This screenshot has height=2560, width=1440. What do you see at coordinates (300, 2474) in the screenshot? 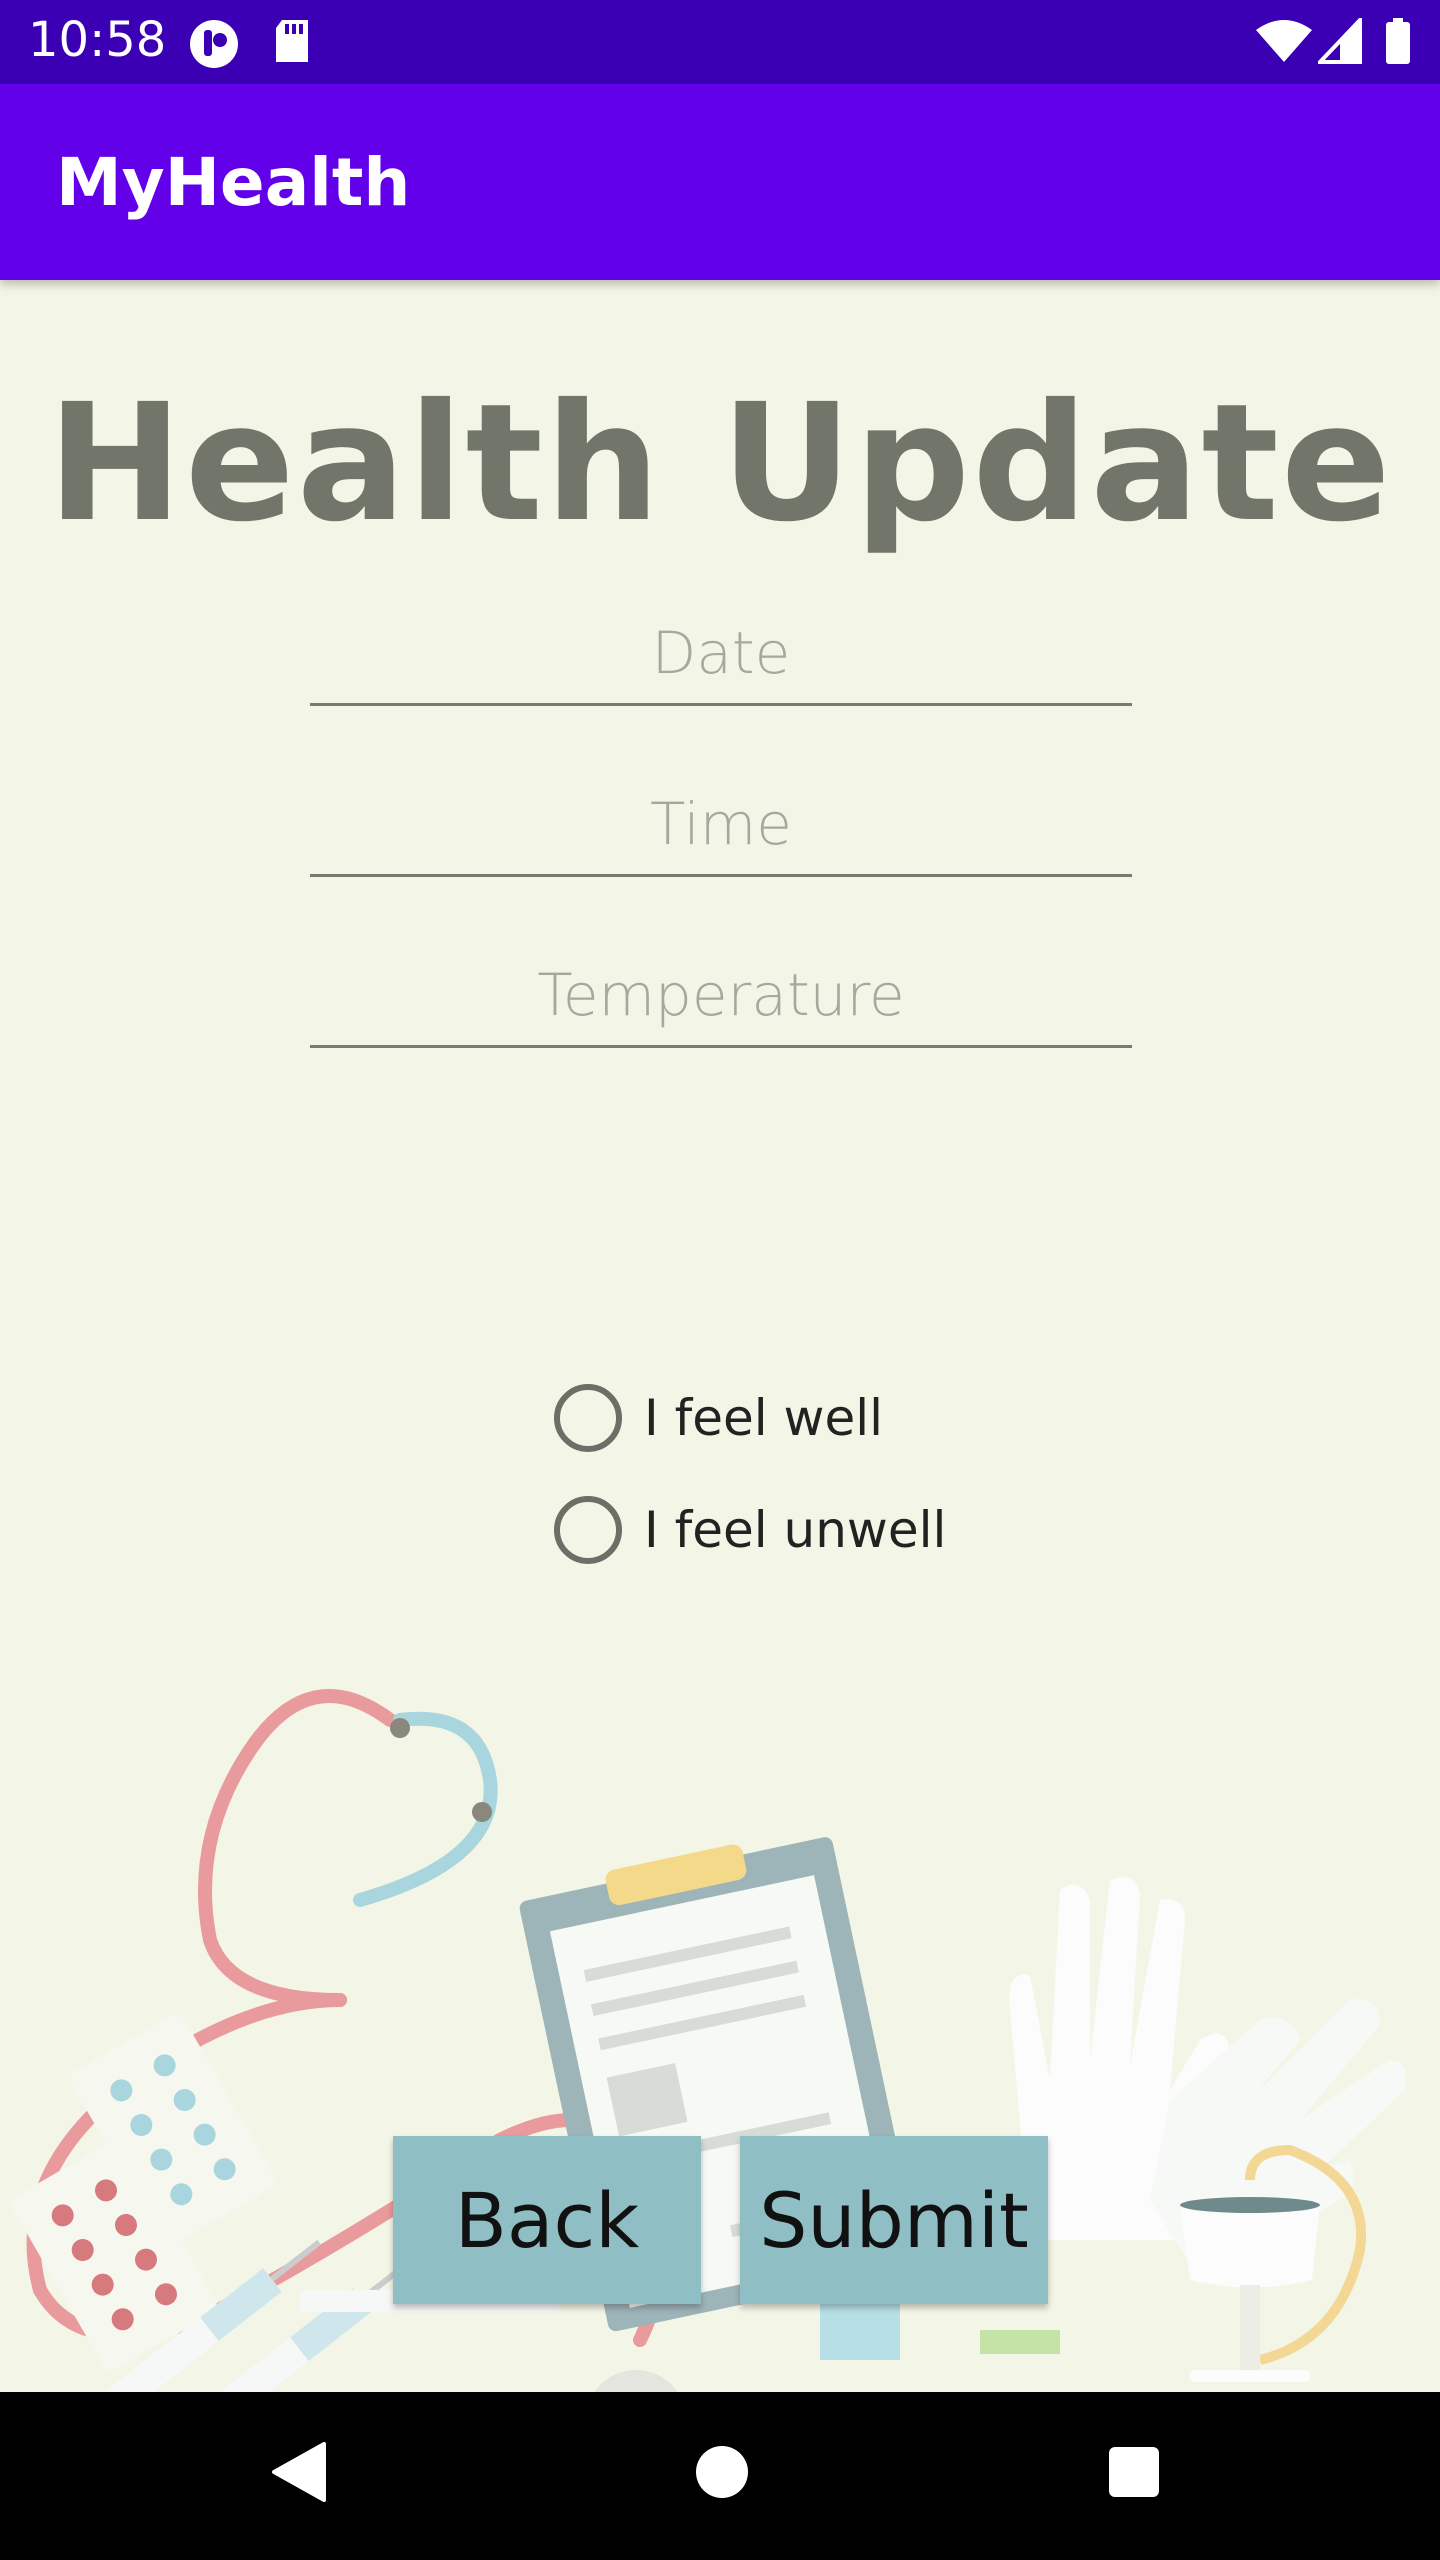
I see `back-triangle-icon` at bounding box center [300, 2474].